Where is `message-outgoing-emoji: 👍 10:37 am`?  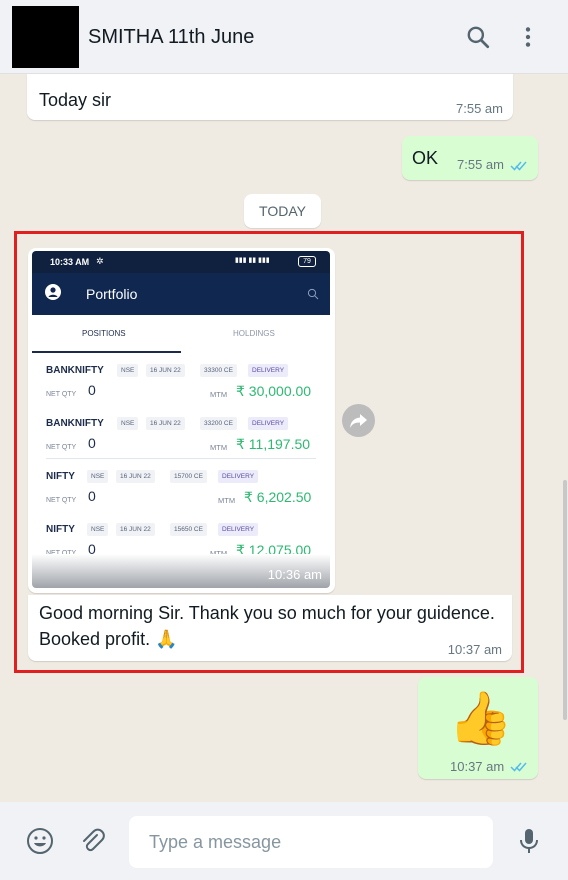
message-outgoing-emoji: 👍 10:37 am is located at coordinates (478, 728).